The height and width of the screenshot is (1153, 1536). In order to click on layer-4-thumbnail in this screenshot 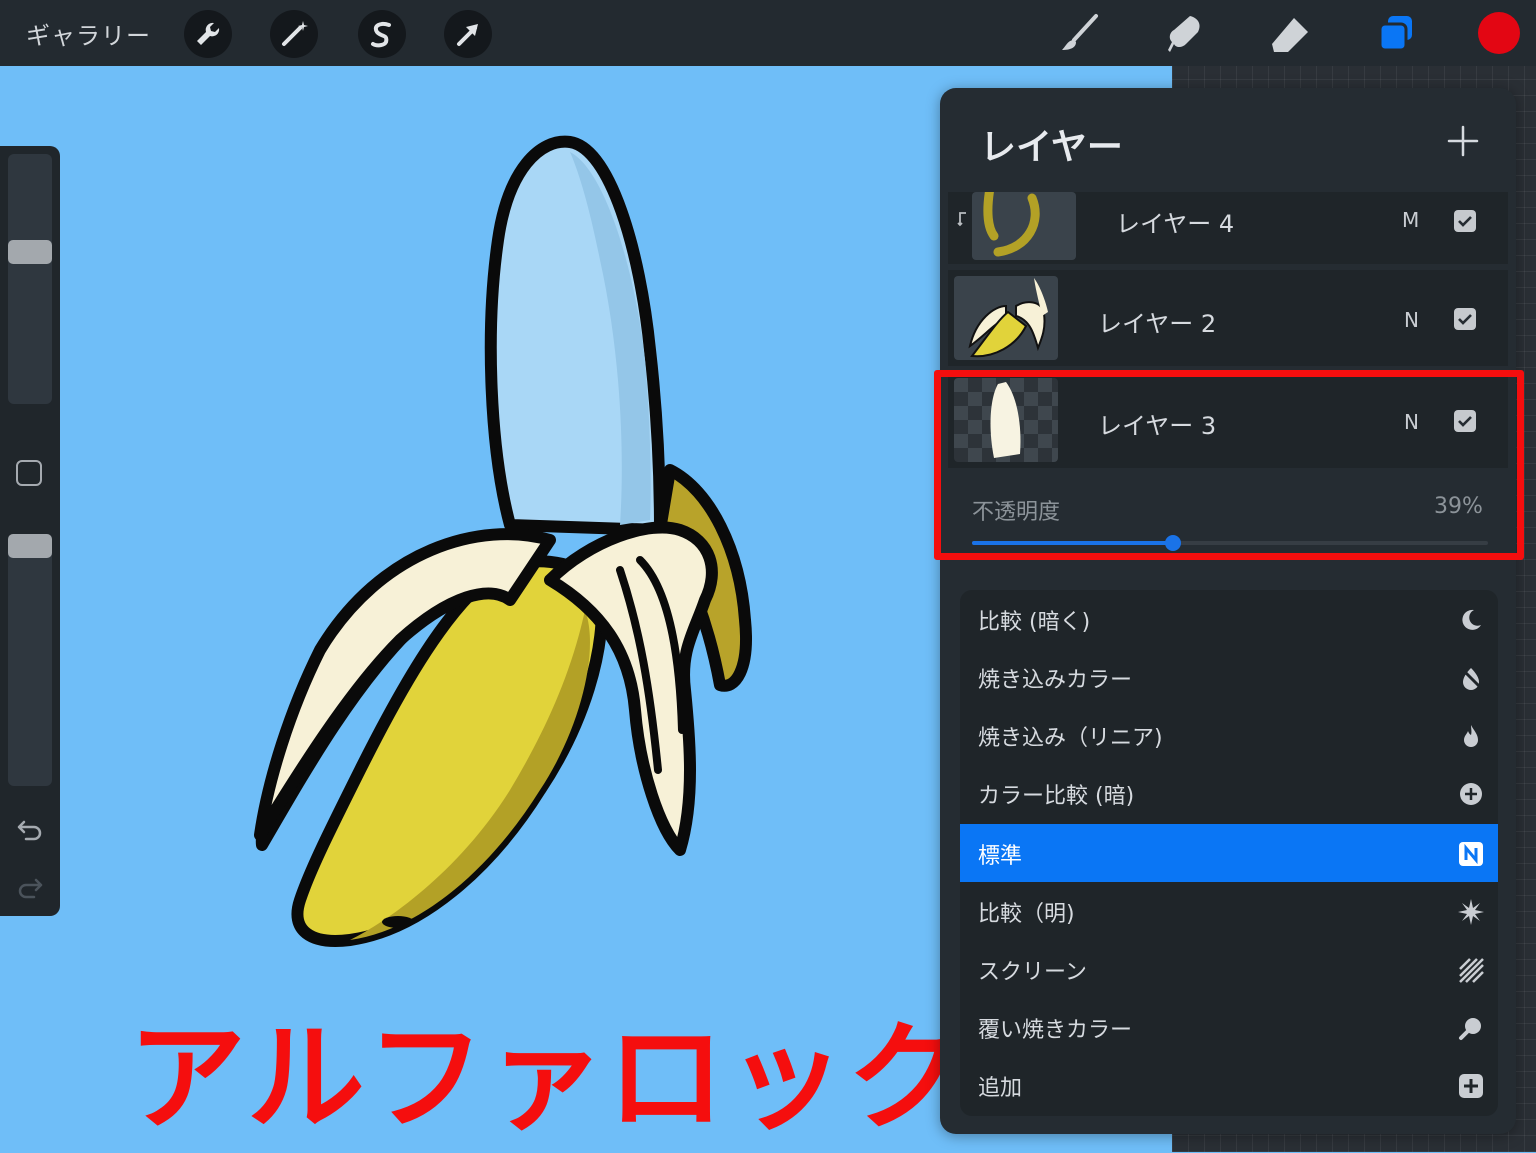, I will do `click(1024, 226)`.